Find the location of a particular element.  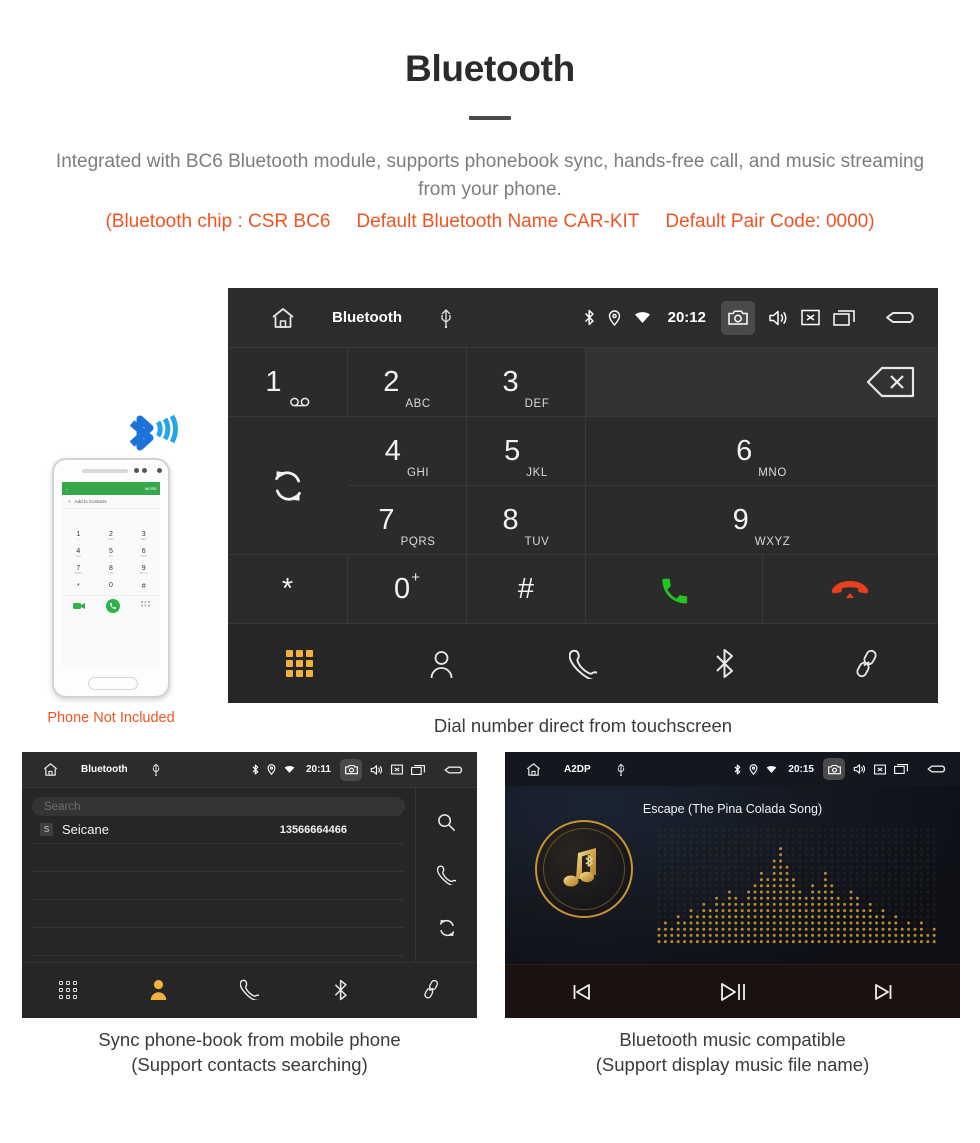

phone-mock-key-letters: ∞ is located at coordinates (78, 539).